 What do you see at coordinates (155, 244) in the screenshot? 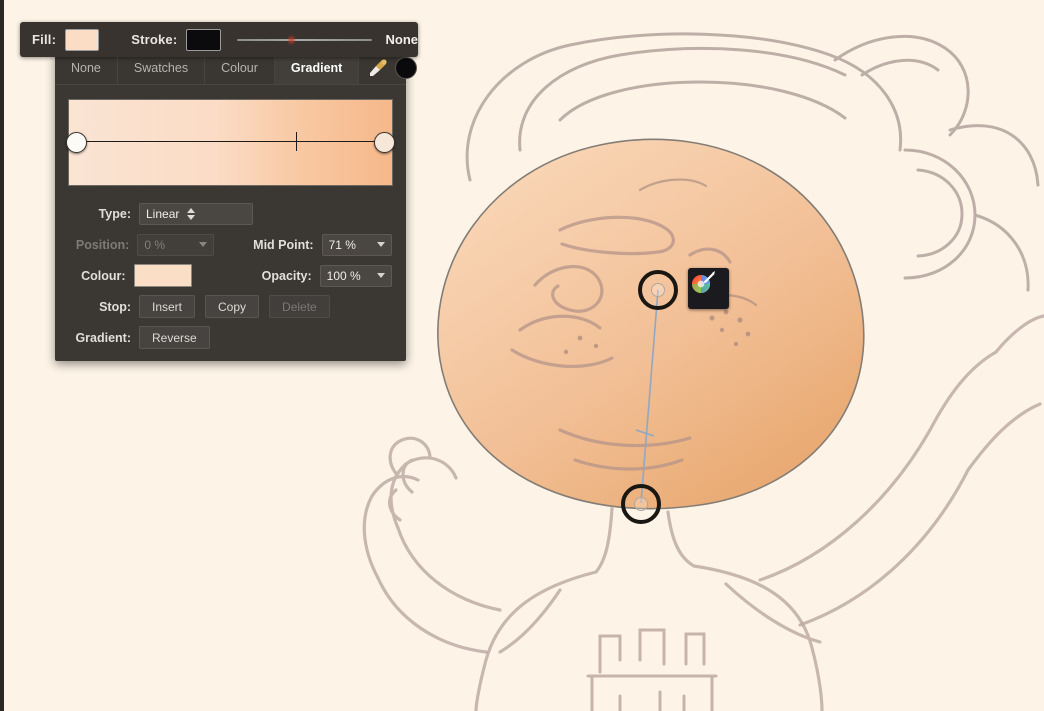
I see `position-value: 0 %` at bounding box center [155, 244].